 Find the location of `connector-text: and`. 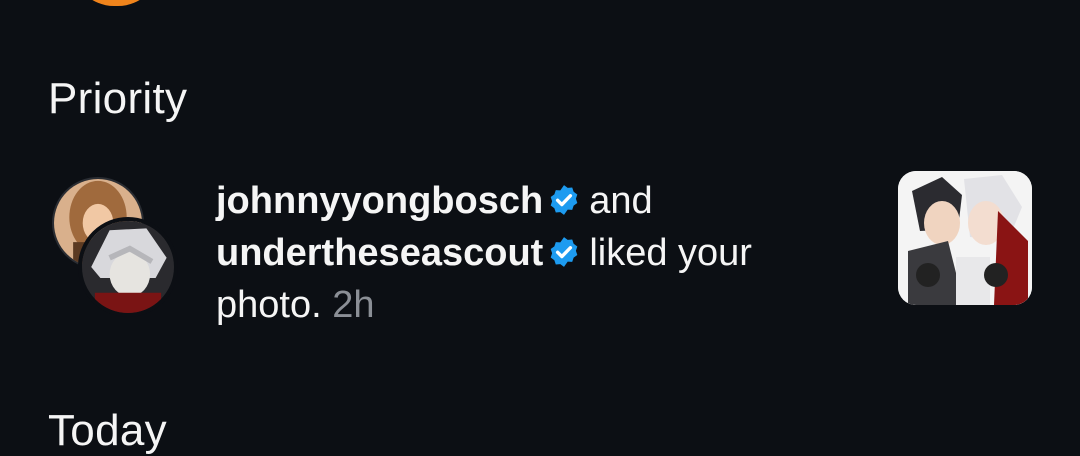

connector-text: and is located at coordinates (621, 201).